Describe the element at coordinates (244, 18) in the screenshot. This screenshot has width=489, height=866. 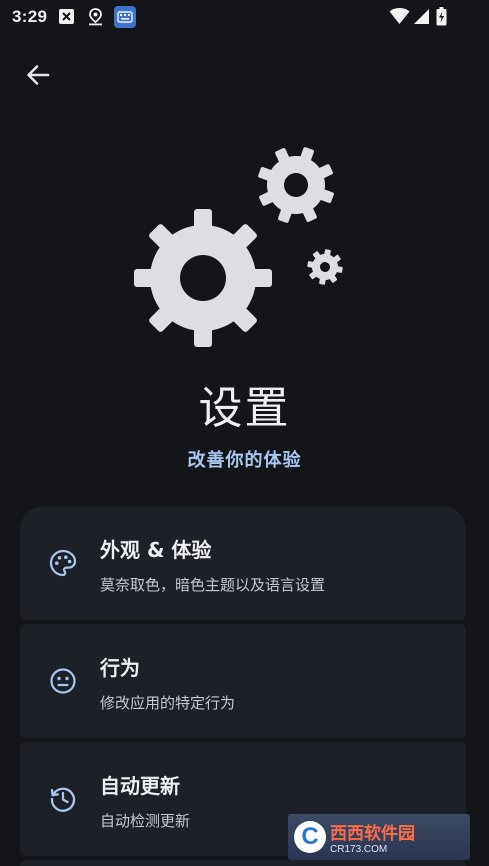
I see `status-bar: 3:29` at that location.